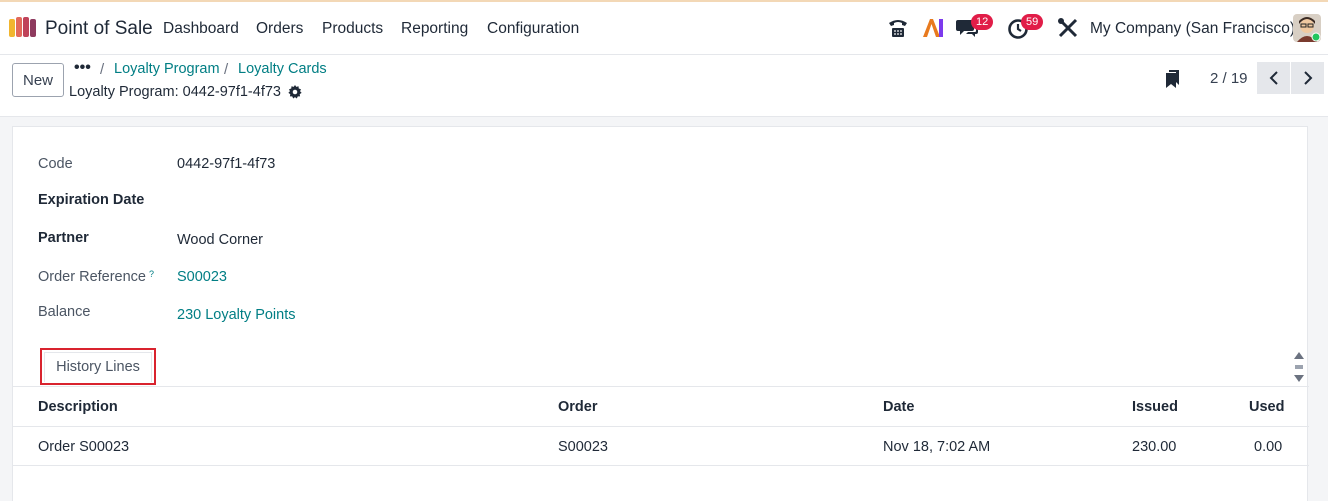 This screenshot has width=1328, height=501. Describe the element at coordinates (63, 238) in the screenshot. I see `partner-label: Partner` at that location.